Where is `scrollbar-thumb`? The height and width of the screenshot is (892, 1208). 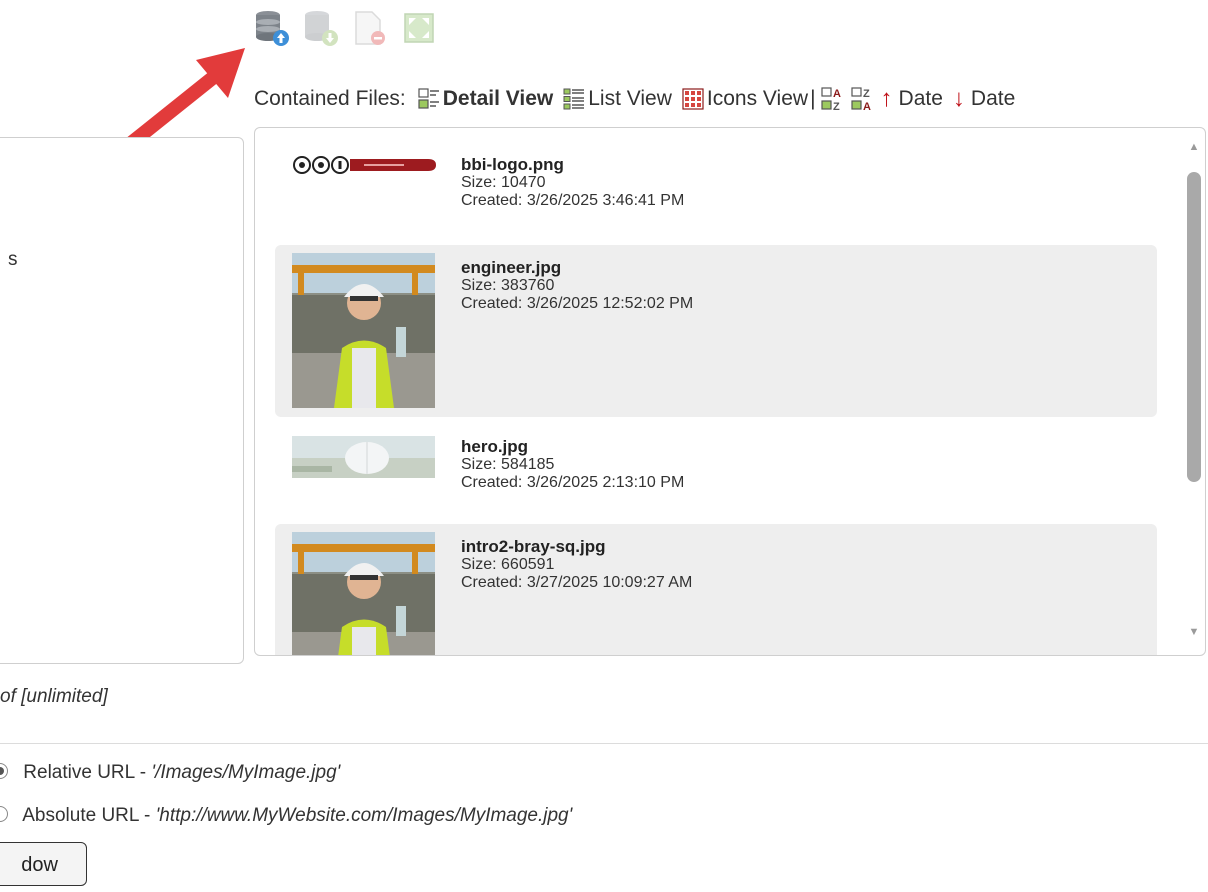 scrollbar-thumb is located at coordinates (1194, 327).